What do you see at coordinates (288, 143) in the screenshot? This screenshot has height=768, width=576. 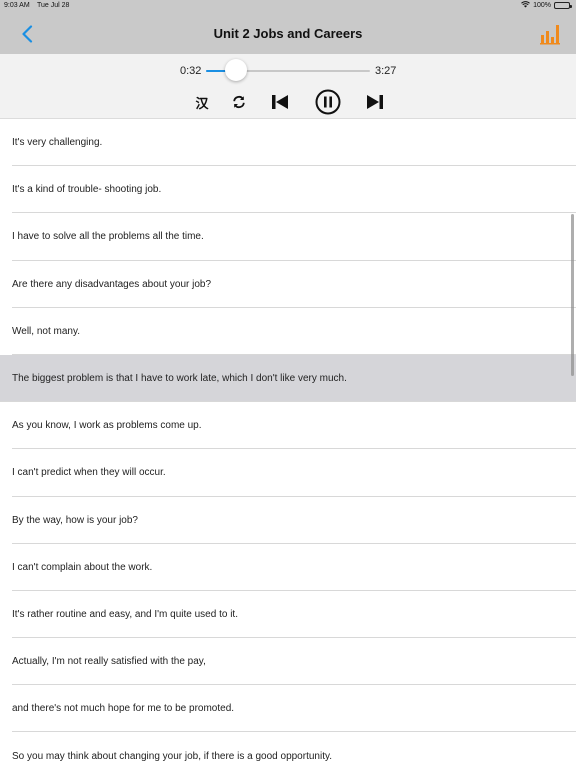 I see `sentence-row: It's very challenging.` at bounding box center [288, 143].